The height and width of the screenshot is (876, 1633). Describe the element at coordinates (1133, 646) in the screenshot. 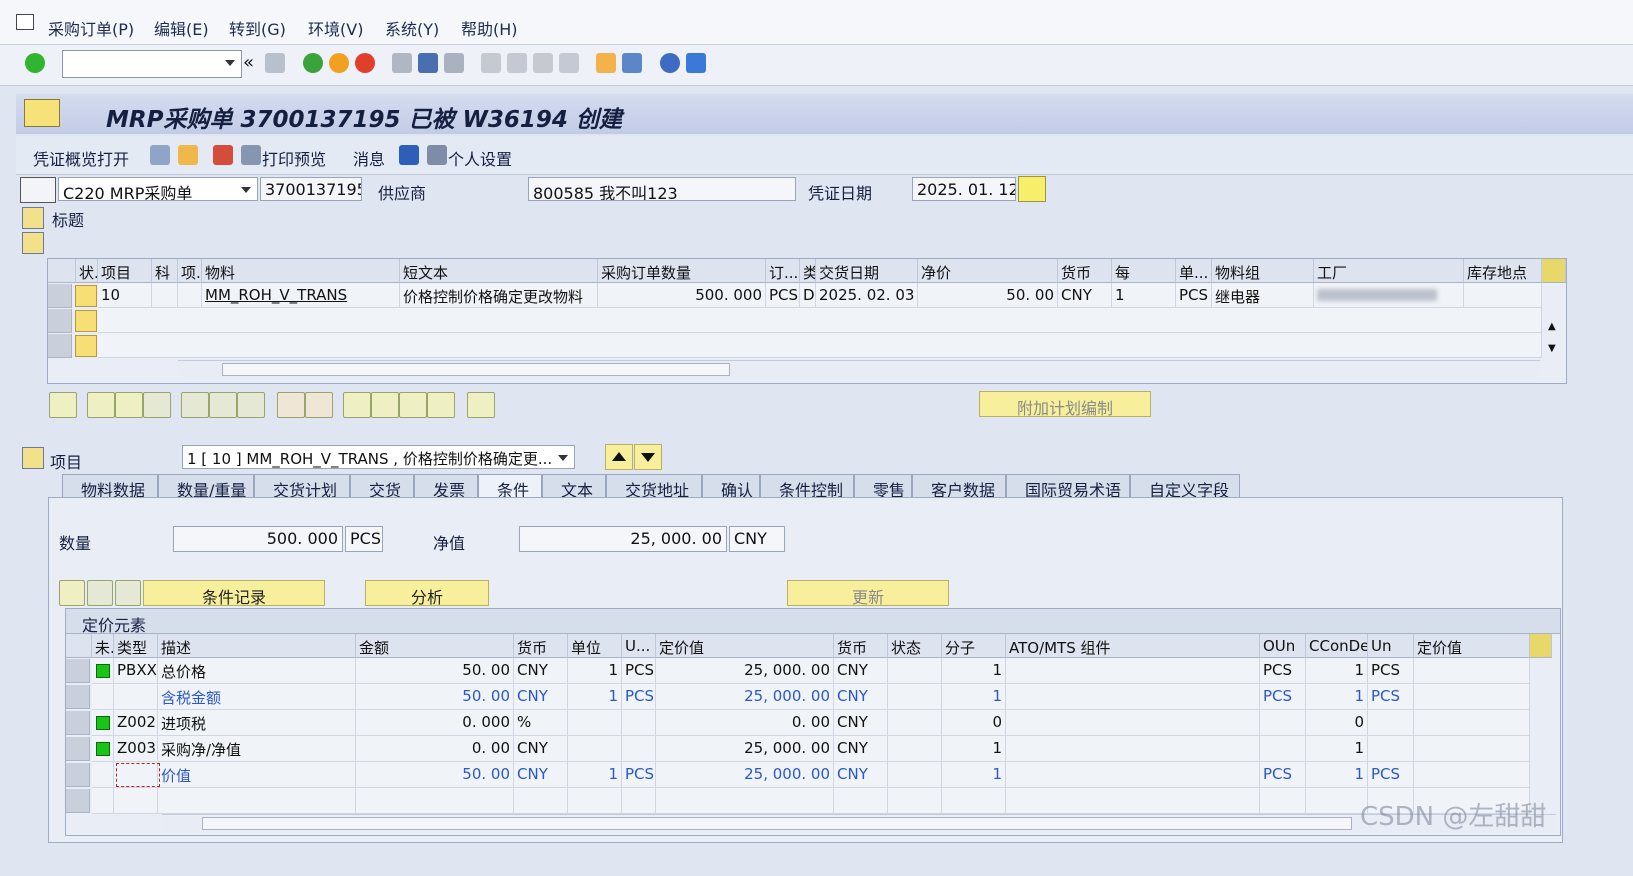

I see `pricing-col-12: ATO/MTS 组件` at that location.